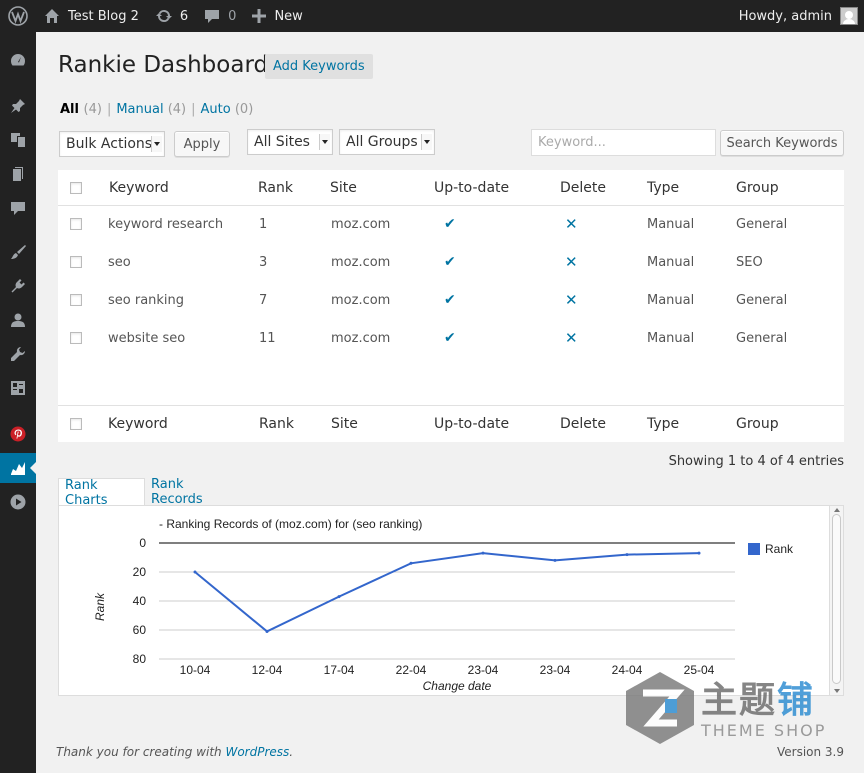  I want to click on table-row: seo ranking 7 moz.com ✔ ✕ Manual General, so click(451, 300).